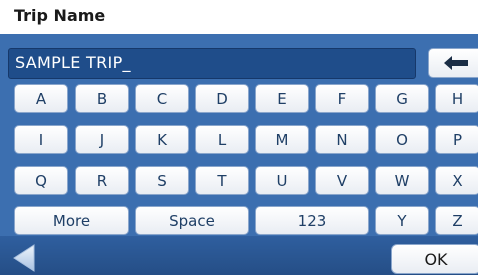 The width and height of the screenshot is (478, 277). I want to click on key-c: C, so click(162, 98).